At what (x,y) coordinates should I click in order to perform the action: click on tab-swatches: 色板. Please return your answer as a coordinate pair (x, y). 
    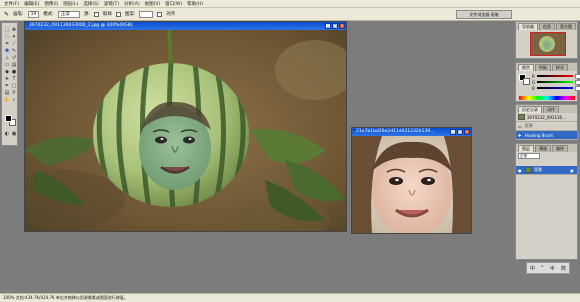
    Looking at the image, I should click on (543, 67).